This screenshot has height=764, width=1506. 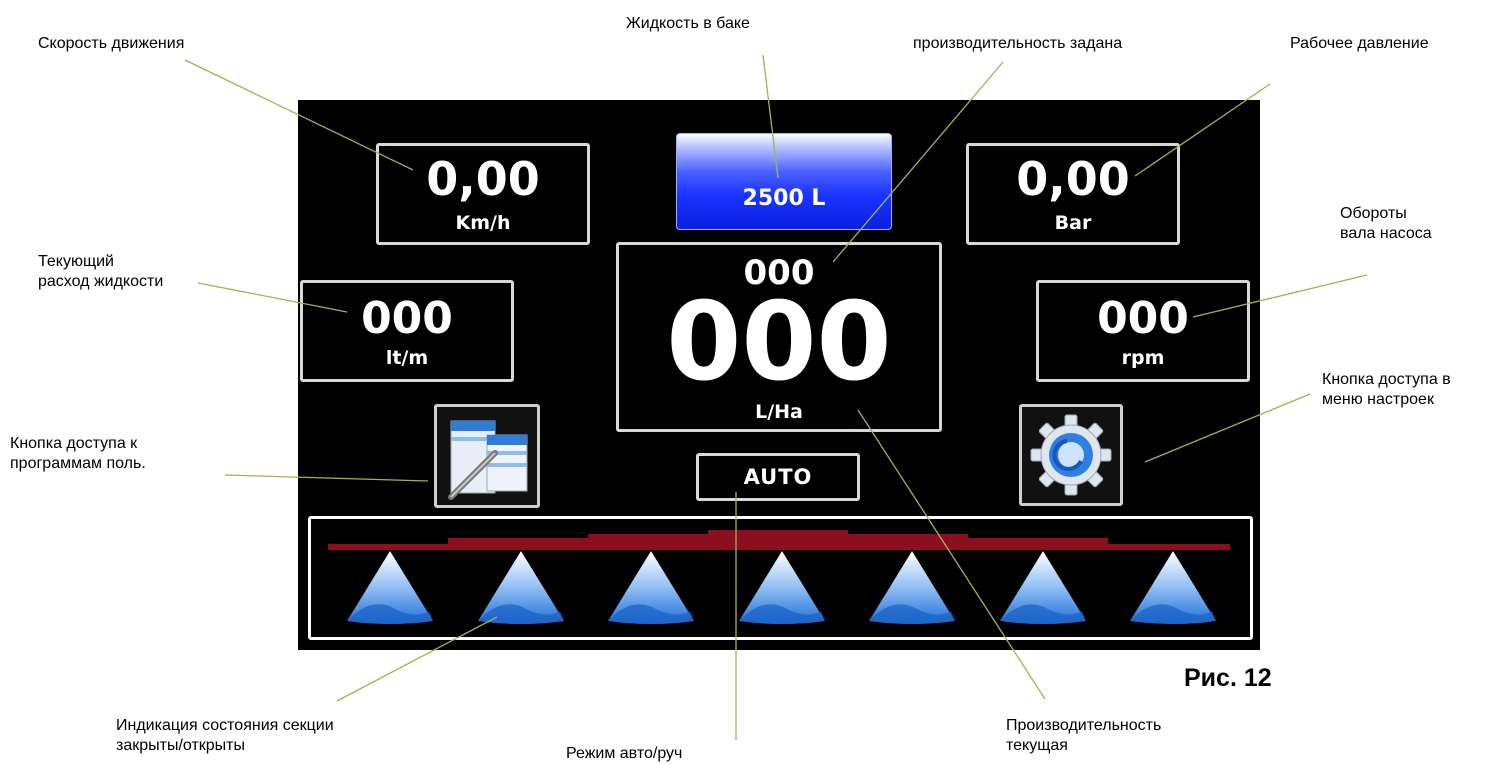 I want to click on mode-button: AUTO, so click(x=778, y=477).